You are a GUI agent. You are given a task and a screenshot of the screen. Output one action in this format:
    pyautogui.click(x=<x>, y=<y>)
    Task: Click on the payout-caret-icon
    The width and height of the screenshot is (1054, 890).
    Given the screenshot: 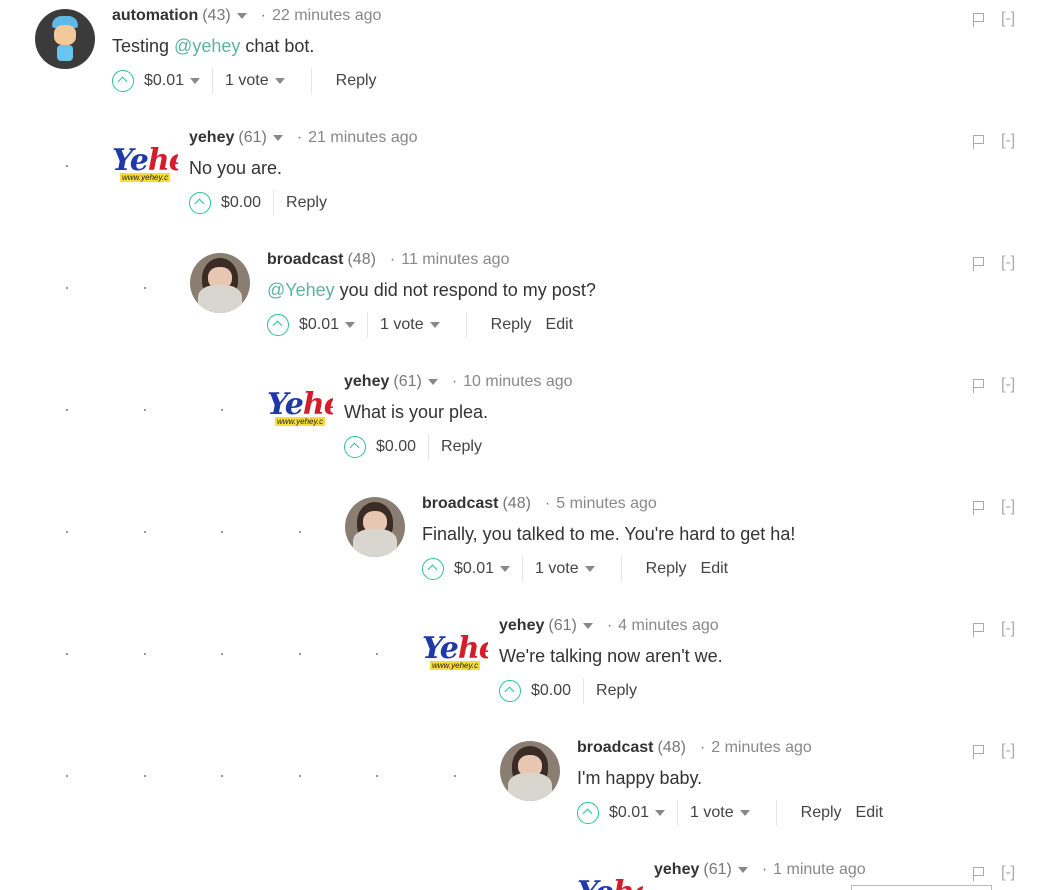 What is the action you would take?
    pyautogui.click(x=195, y=81)
    